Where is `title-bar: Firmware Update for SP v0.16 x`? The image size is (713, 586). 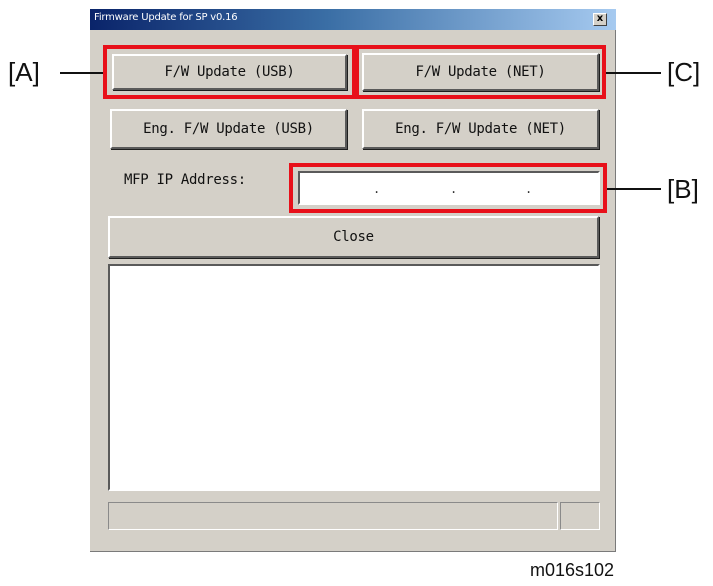
title-bar: Firmware Update for SP v0.16 x is located at coordinates (353, 19).